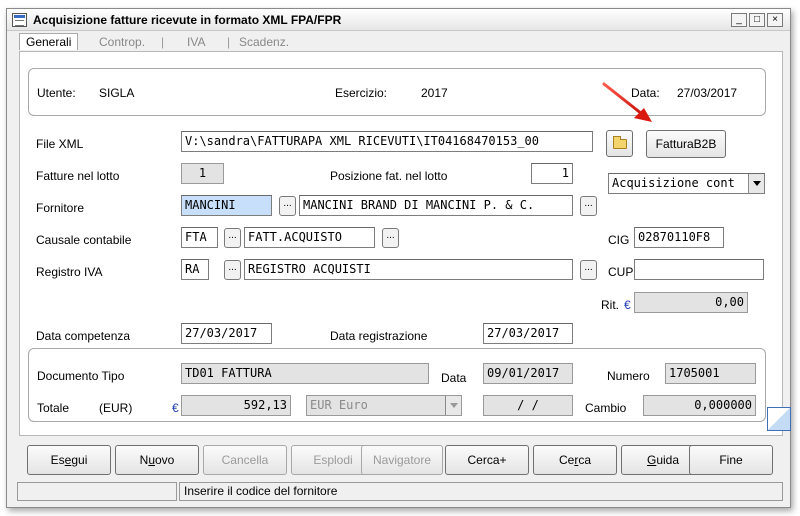  I want to click on valuta-select: EUR Euro, so click(384, 405).